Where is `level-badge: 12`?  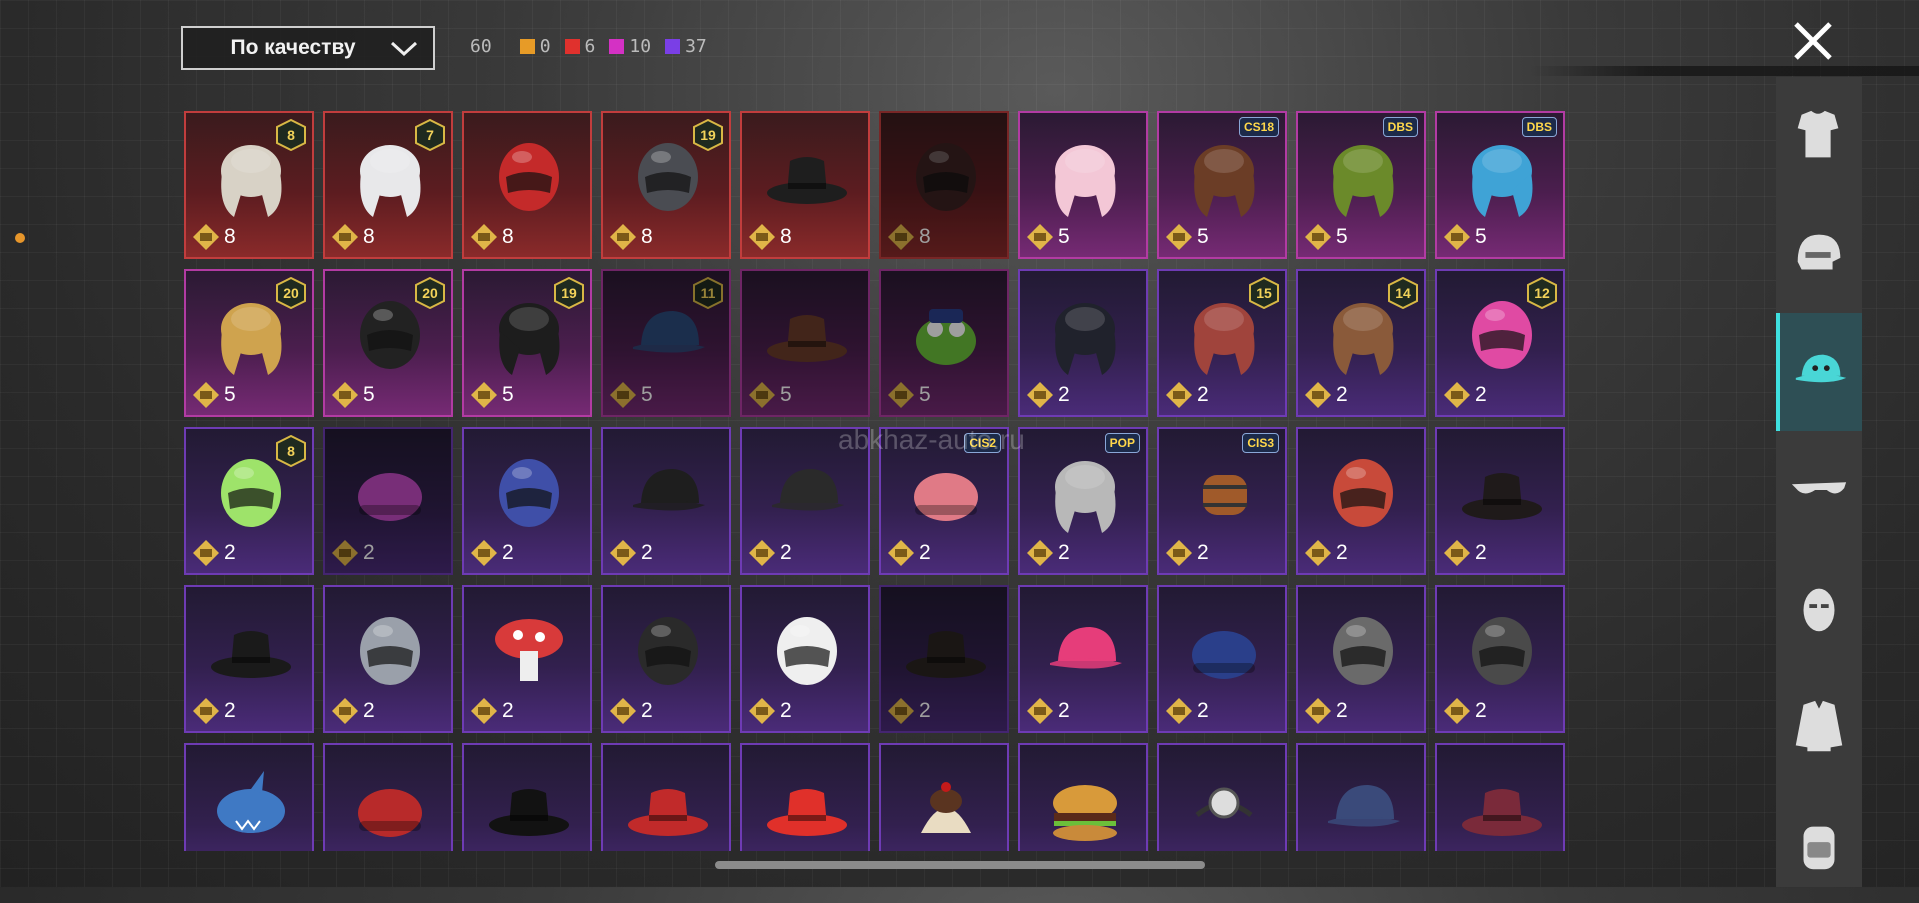 level-badge: 12 is located at coordinates (1542, 293).